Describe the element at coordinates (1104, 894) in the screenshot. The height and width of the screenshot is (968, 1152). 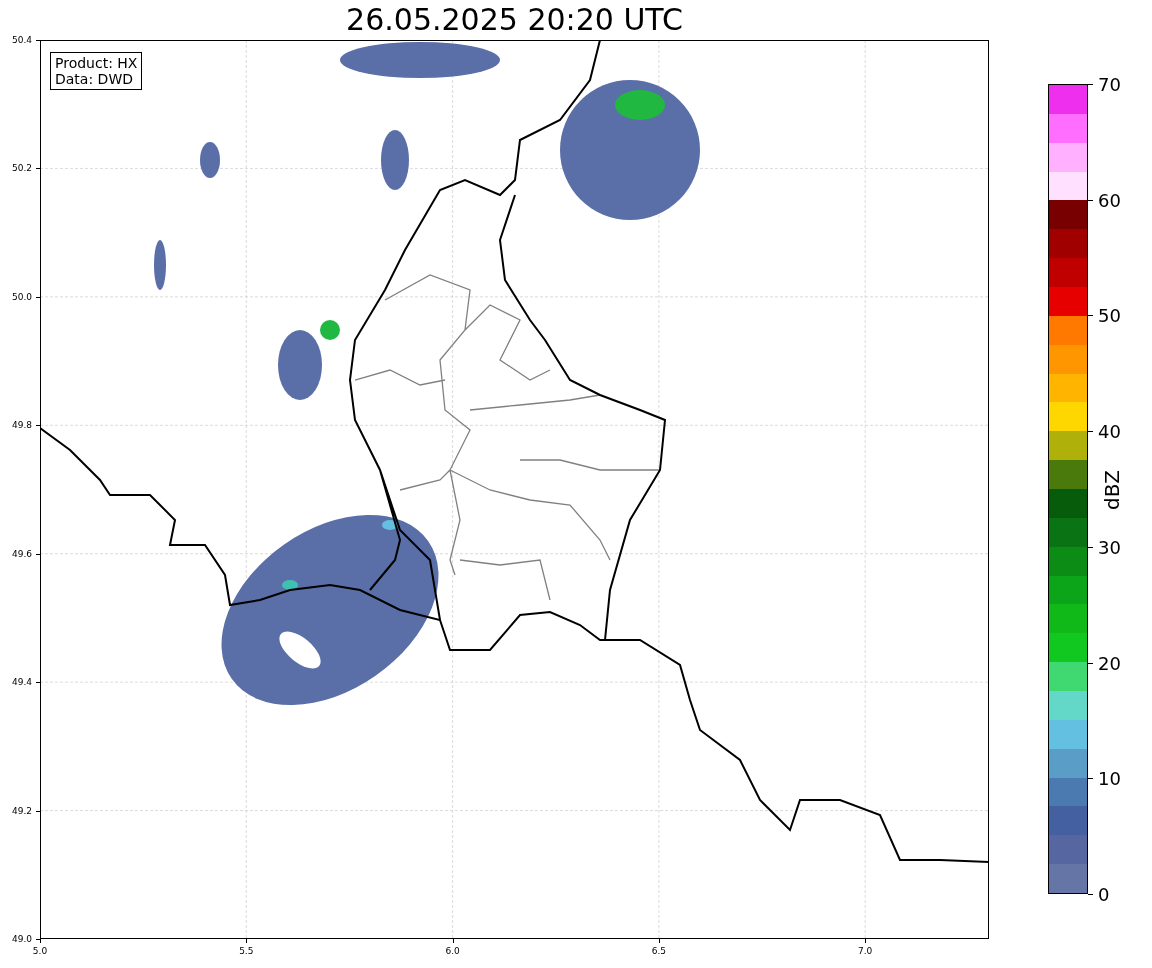
I see `colorbar-tick-label: 0` at that location.